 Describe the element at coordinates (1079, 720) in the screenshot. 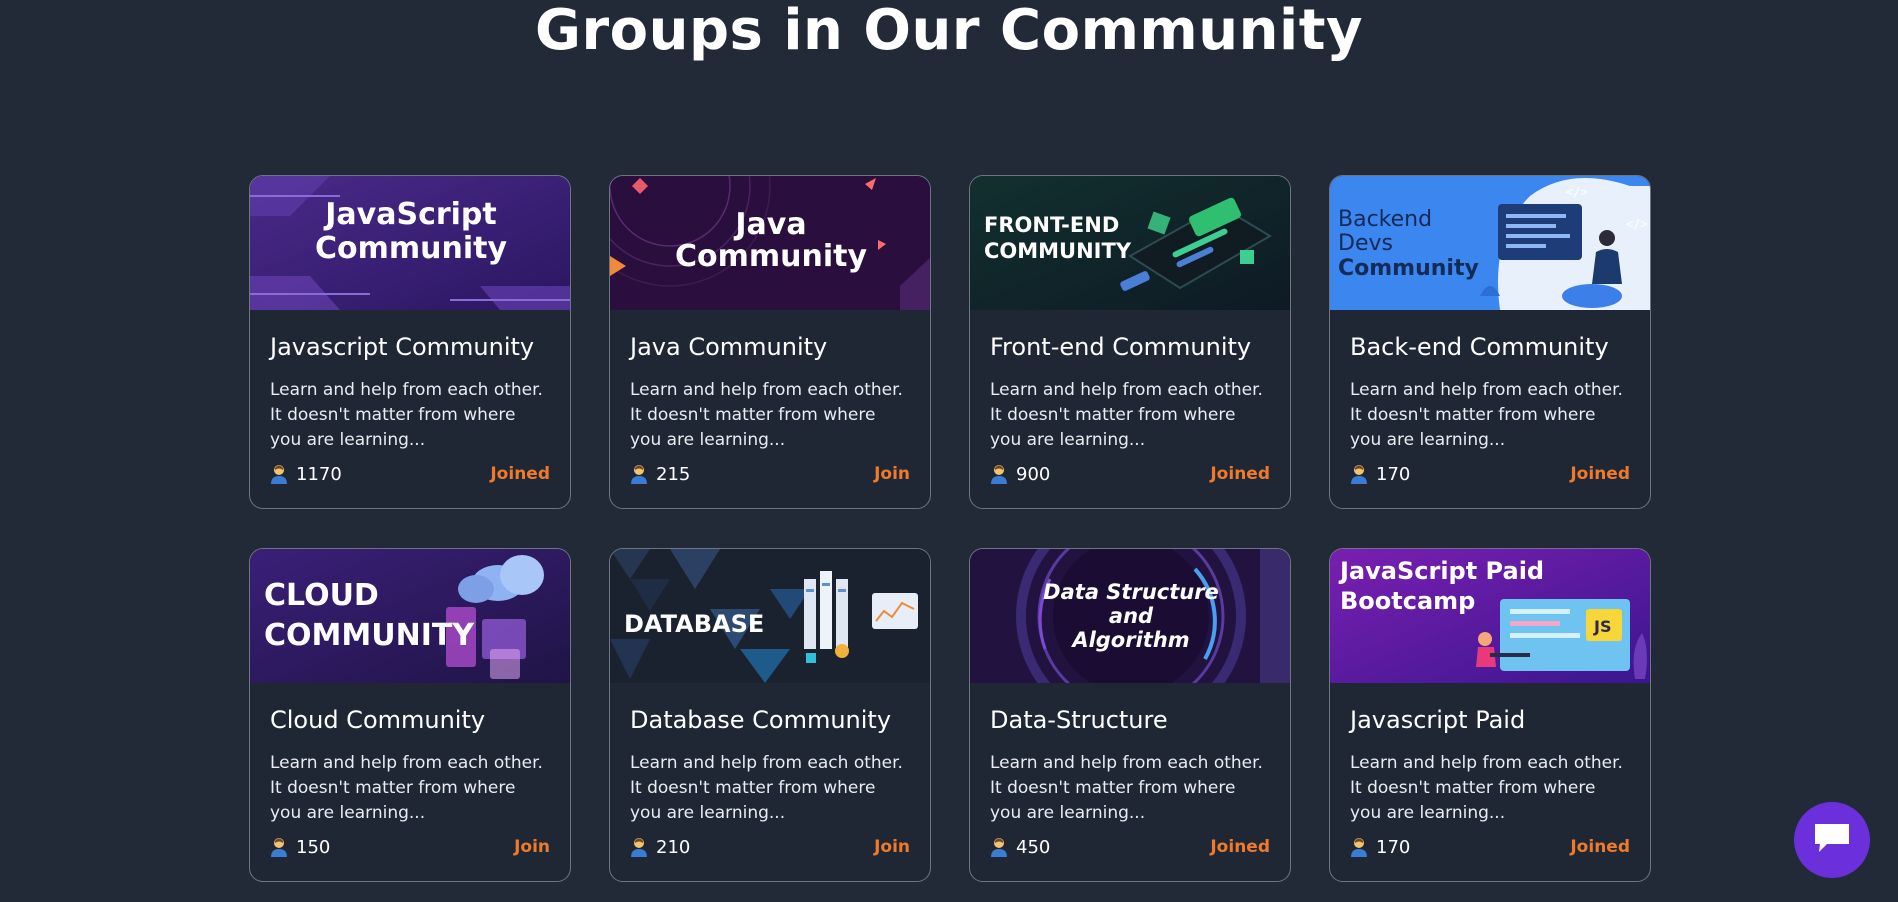

I see `card-title: Data-Structure` at that location.